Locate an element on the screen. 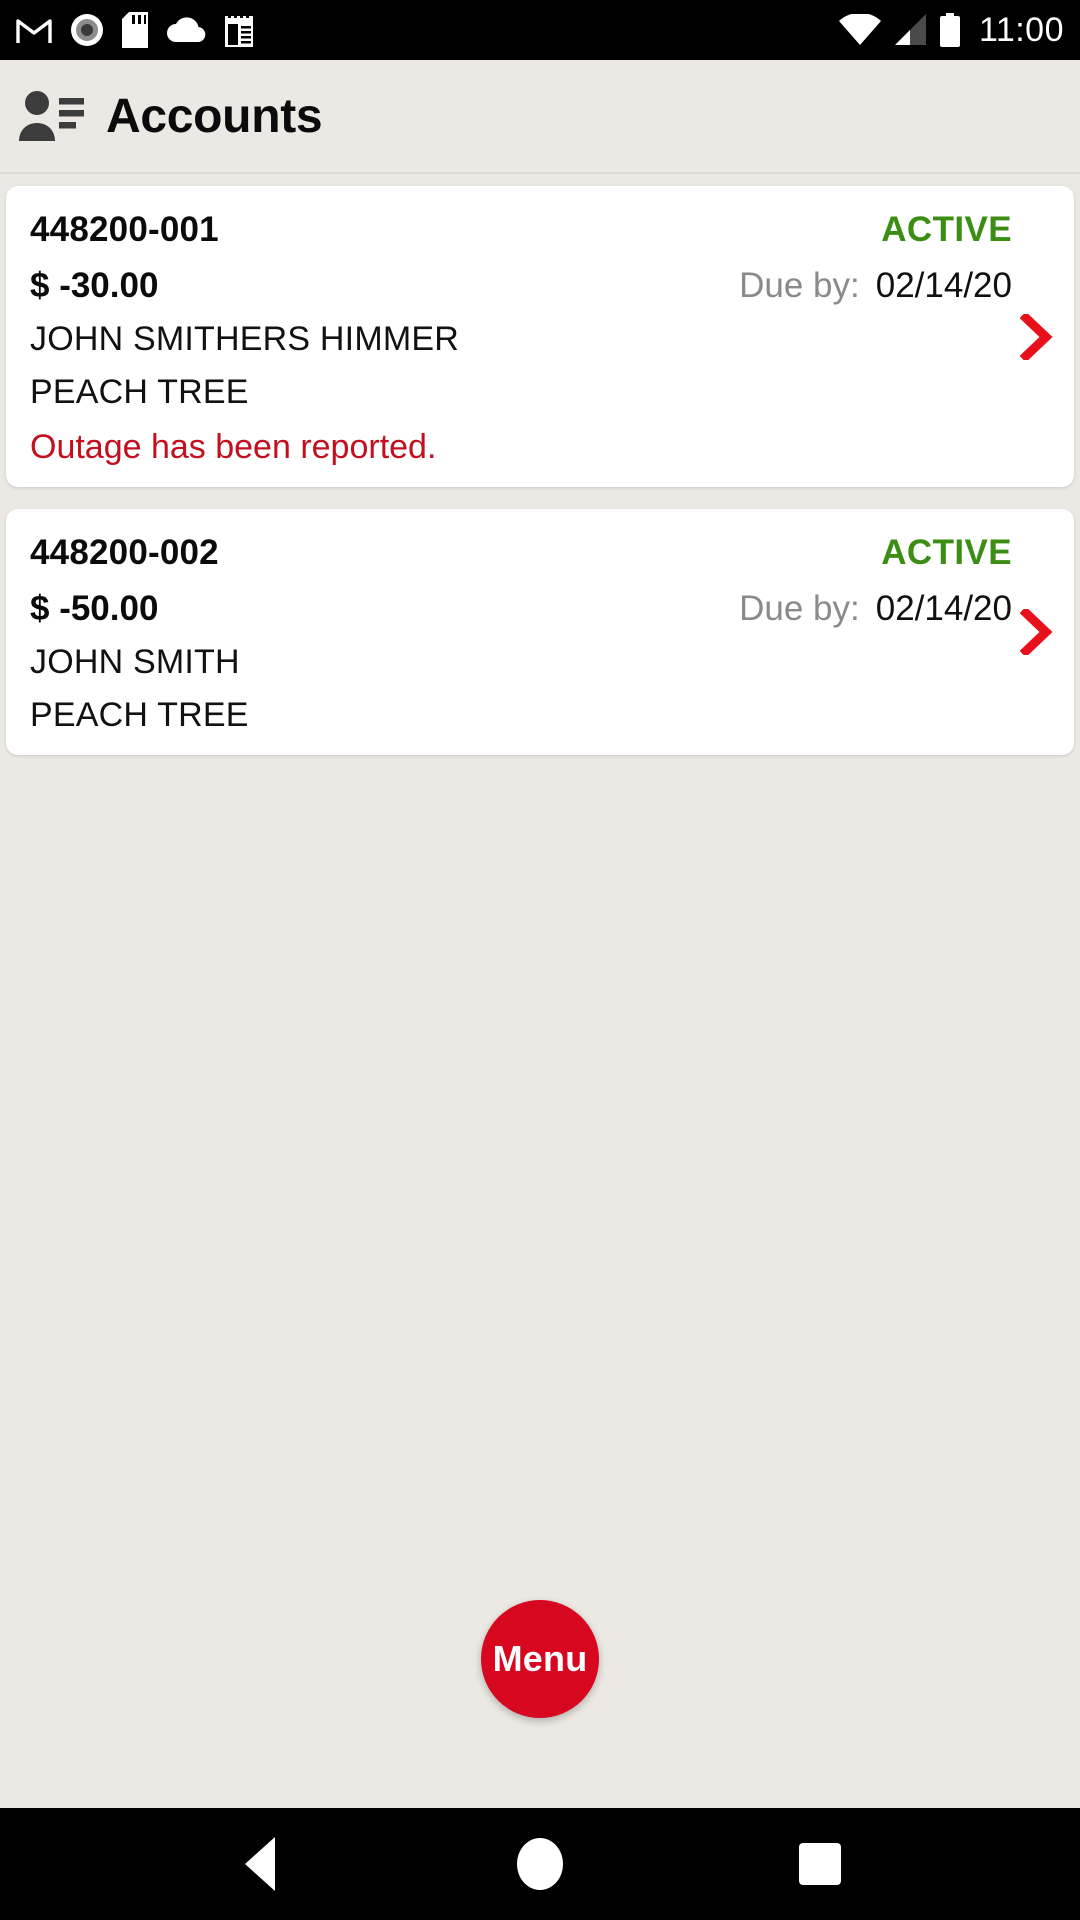 The image size is (1080, 1920). outage-notice: Outage has been reported. is located at coordinates (233, 447).